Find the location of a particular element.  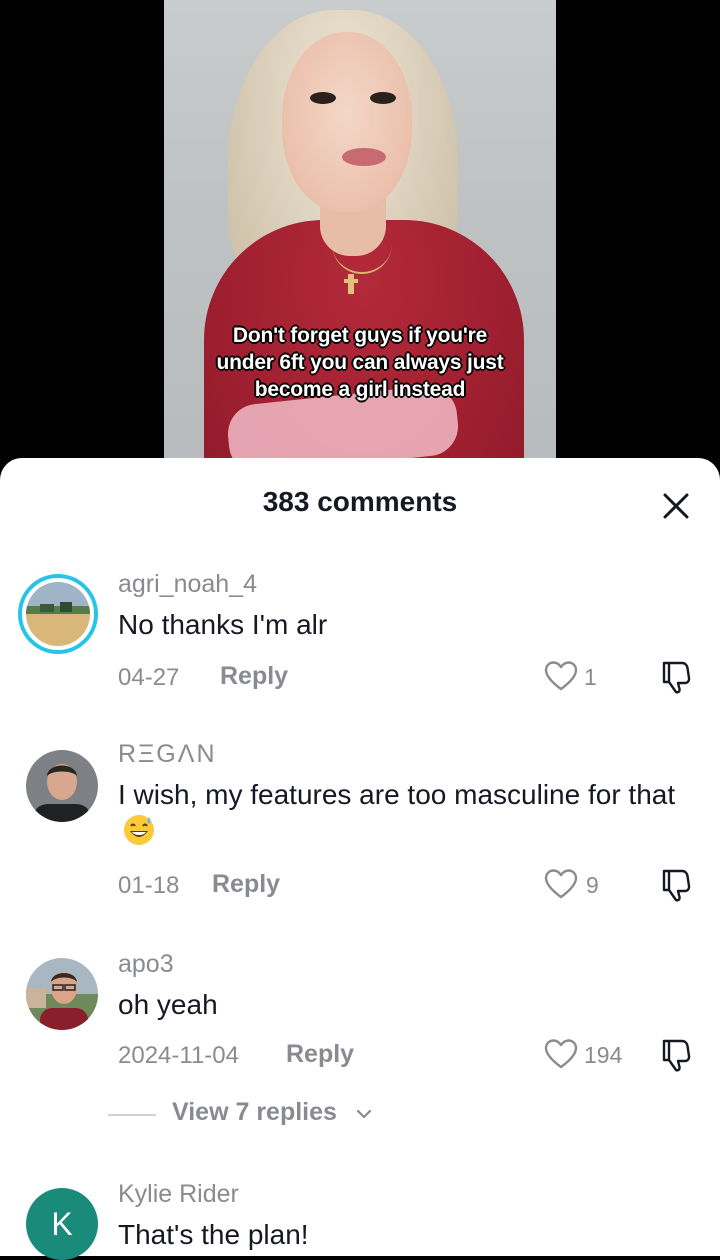

comment-date: 2024-11-04 is located at coordinates (178, 1055).